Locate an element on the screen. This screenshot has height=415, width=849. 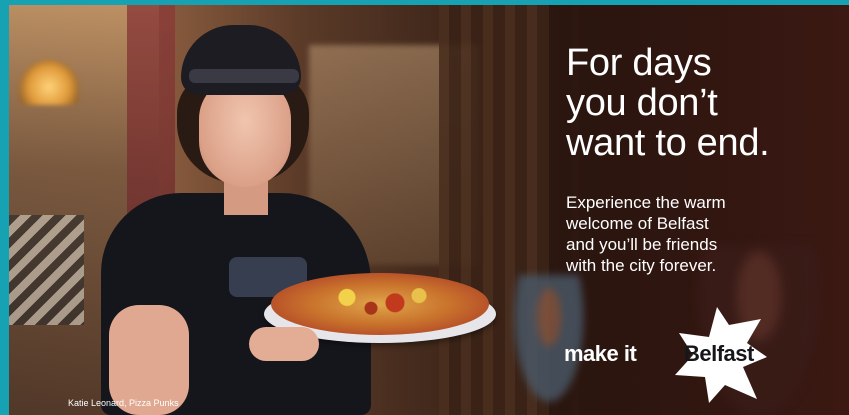
body-line: welcome of Belfast is located at coordinates (637, 223).